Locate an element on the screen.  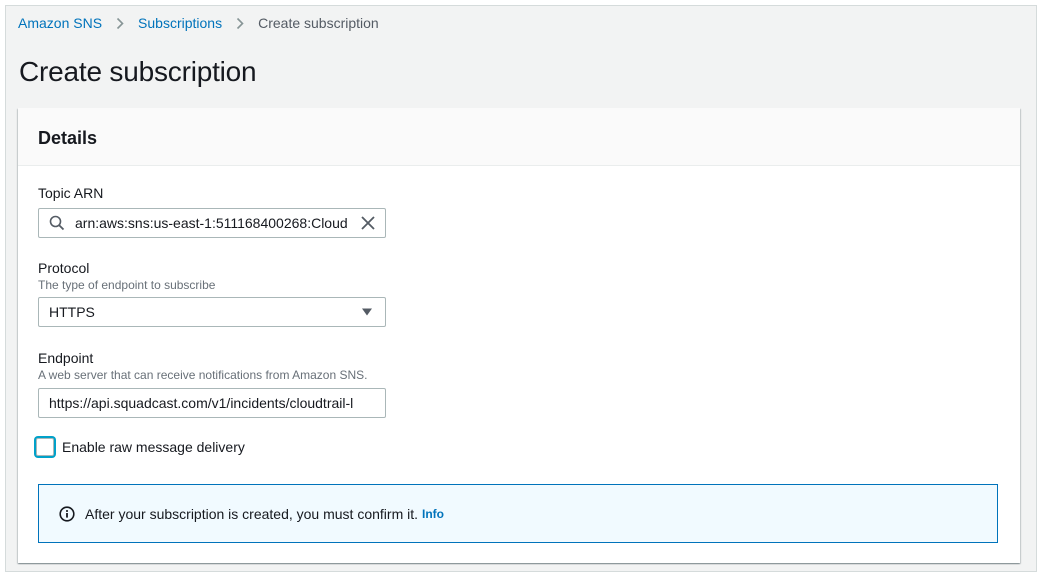
info-icon is located at coordinates (67, 513).